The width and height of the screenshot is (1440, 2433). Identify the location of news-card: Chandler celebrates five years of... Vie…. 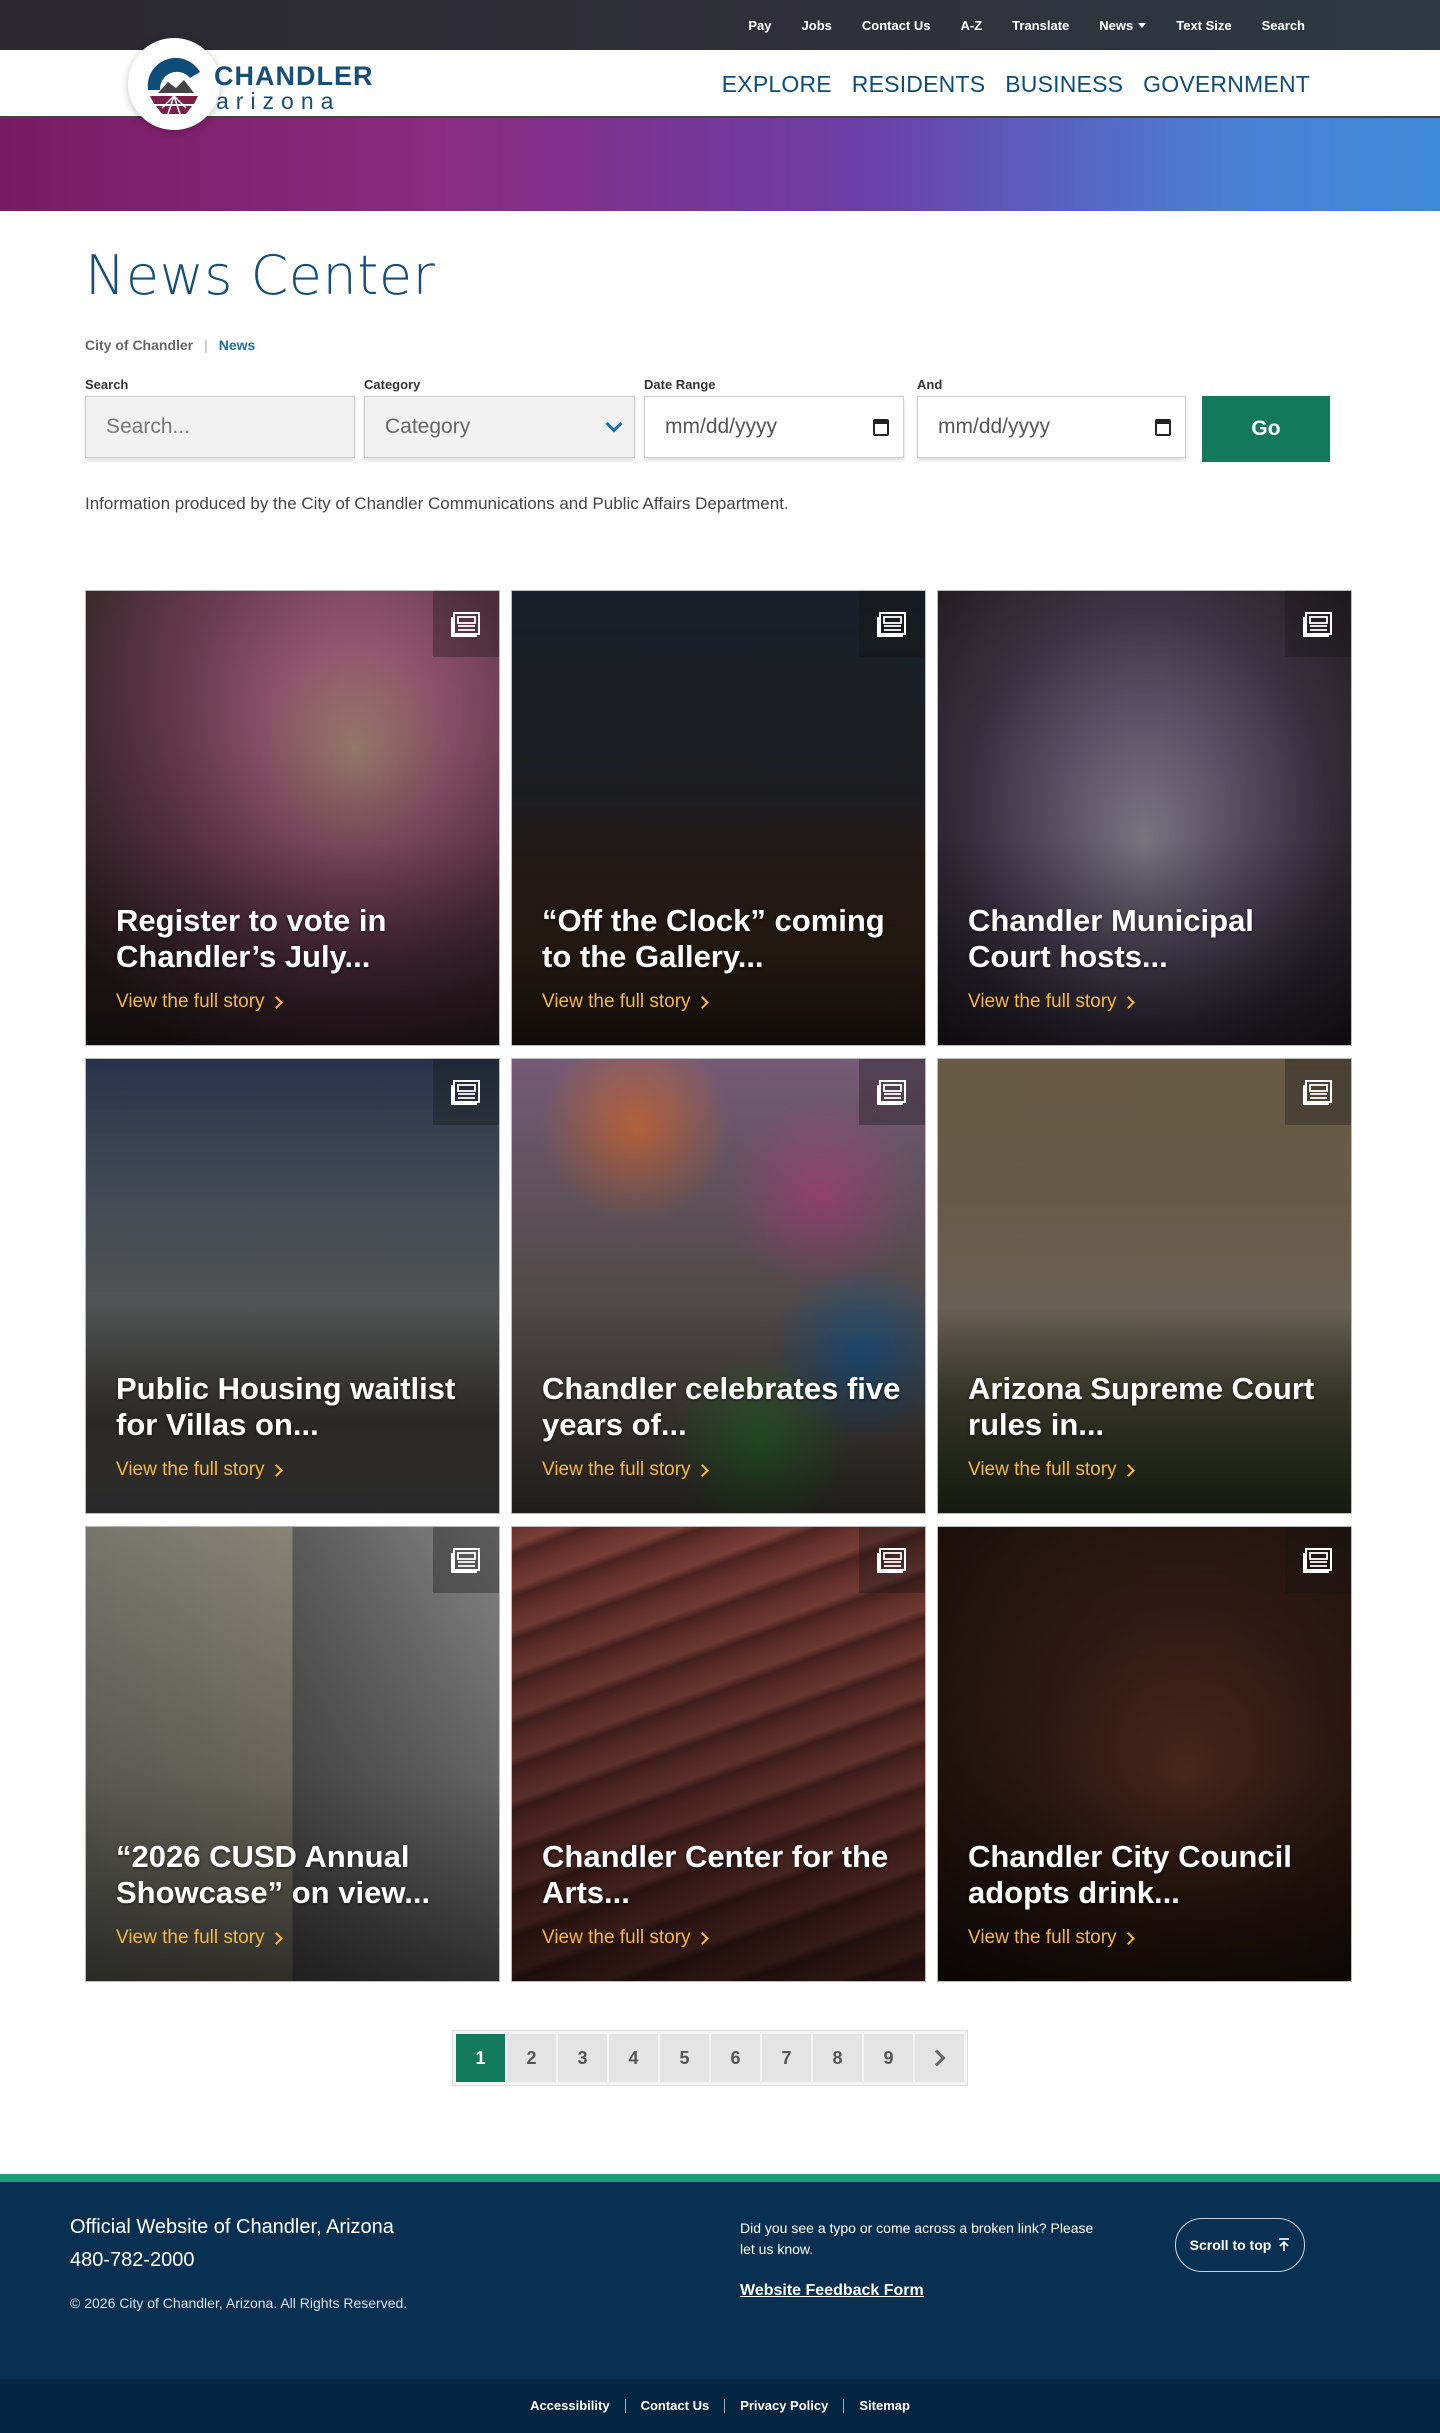
(718, 1286).